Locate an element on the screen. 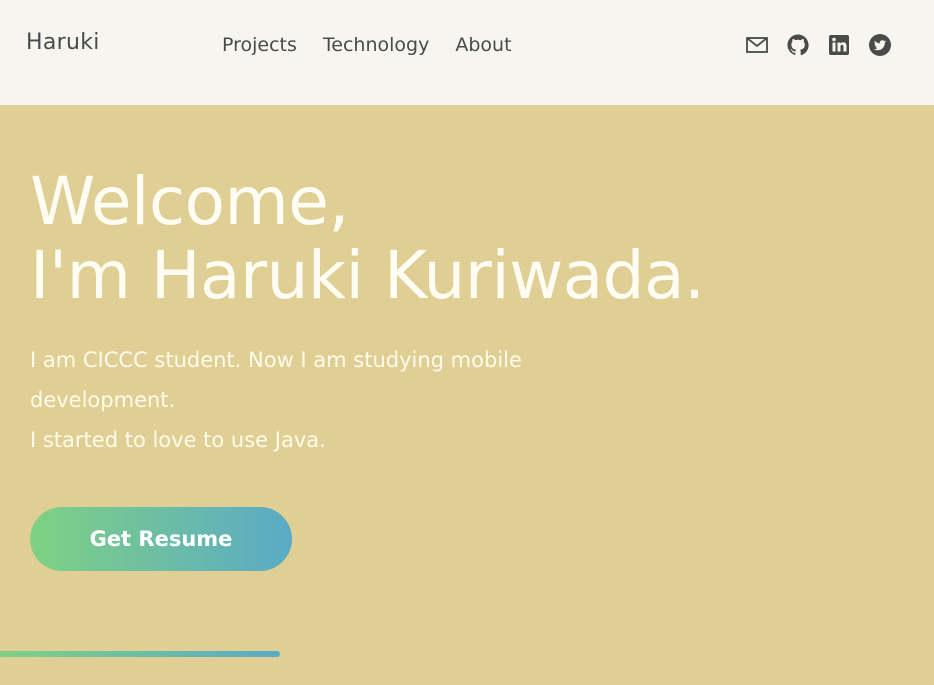  hero-title-line-2: I'm Haruki Kuriwada. is located at coordinates (367, 275).